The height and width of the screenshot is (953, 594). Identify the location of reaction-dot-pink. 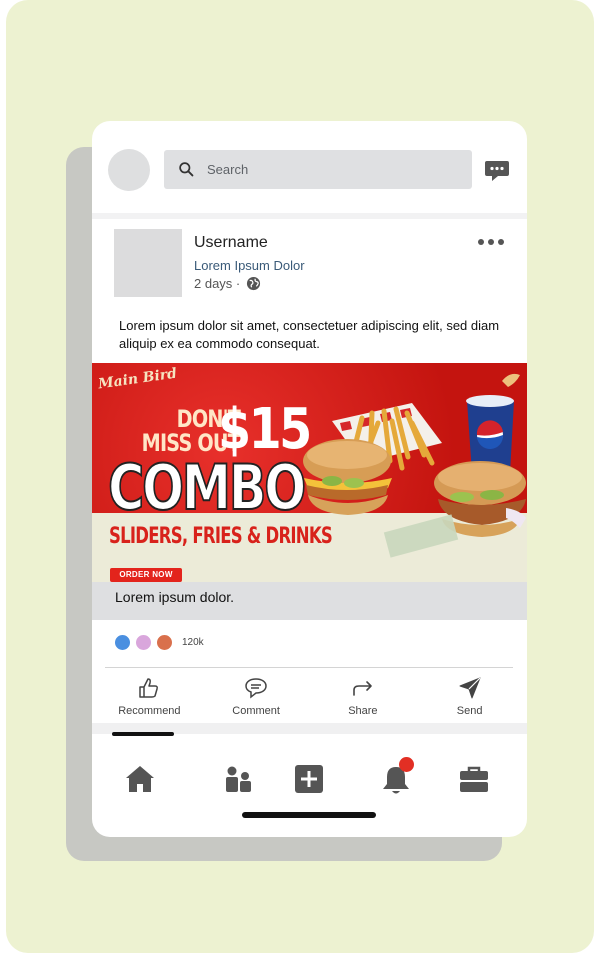
(143, 642).